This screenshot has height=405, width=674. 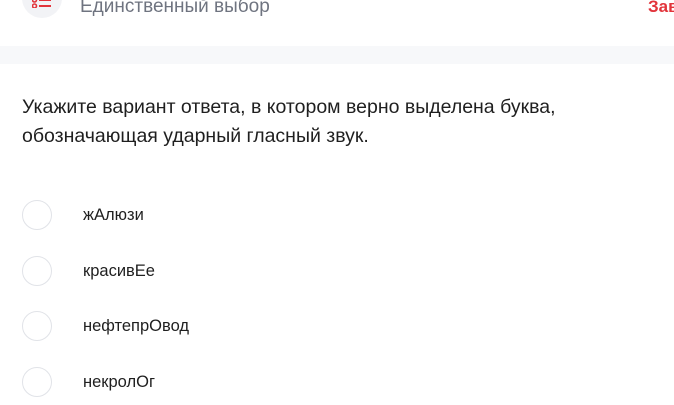 I want to click on task-header: Единственный выбор Зав, so click(x=337, y=23).